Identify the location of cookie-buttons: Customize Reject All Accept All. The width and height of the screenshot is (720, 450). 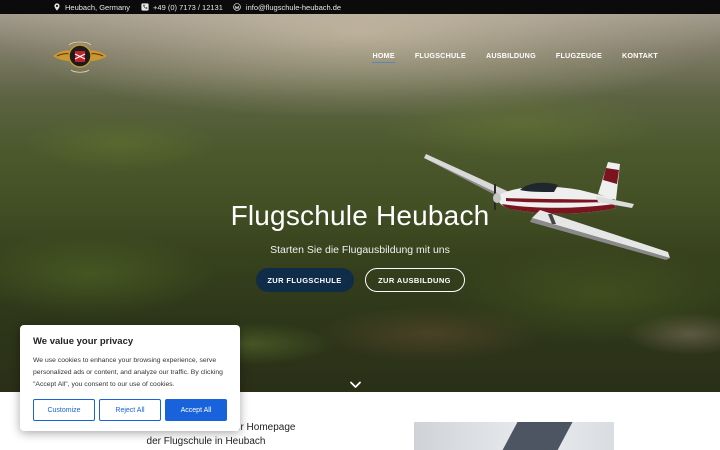
(130, 410).